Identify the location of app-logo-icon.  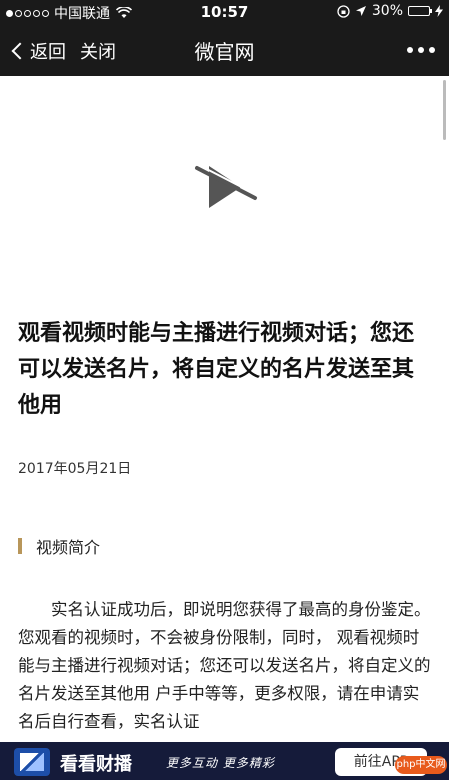
(32, 762).